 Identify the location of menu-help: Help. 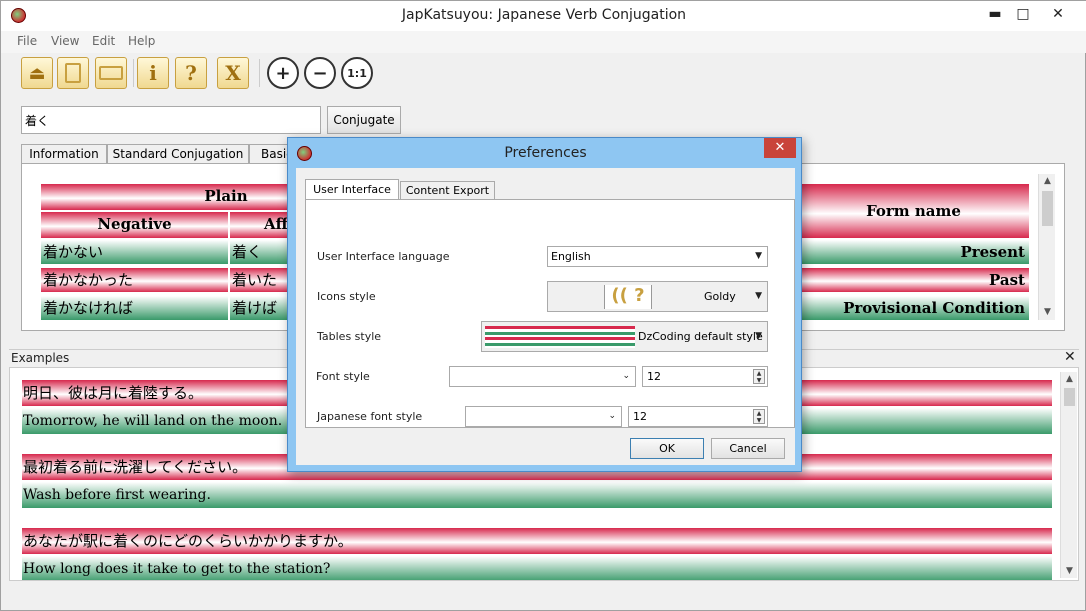
(141, 41).